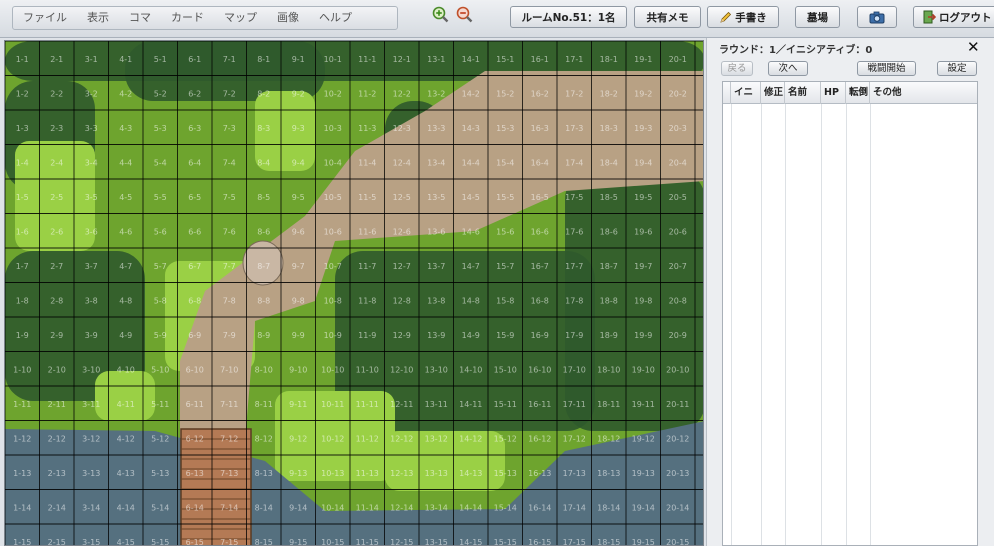 This screenshot has width=994, height=546. Describe the element at coordinates (440, 14) in the screenshot. I see `zoom-in-icon` at that location.